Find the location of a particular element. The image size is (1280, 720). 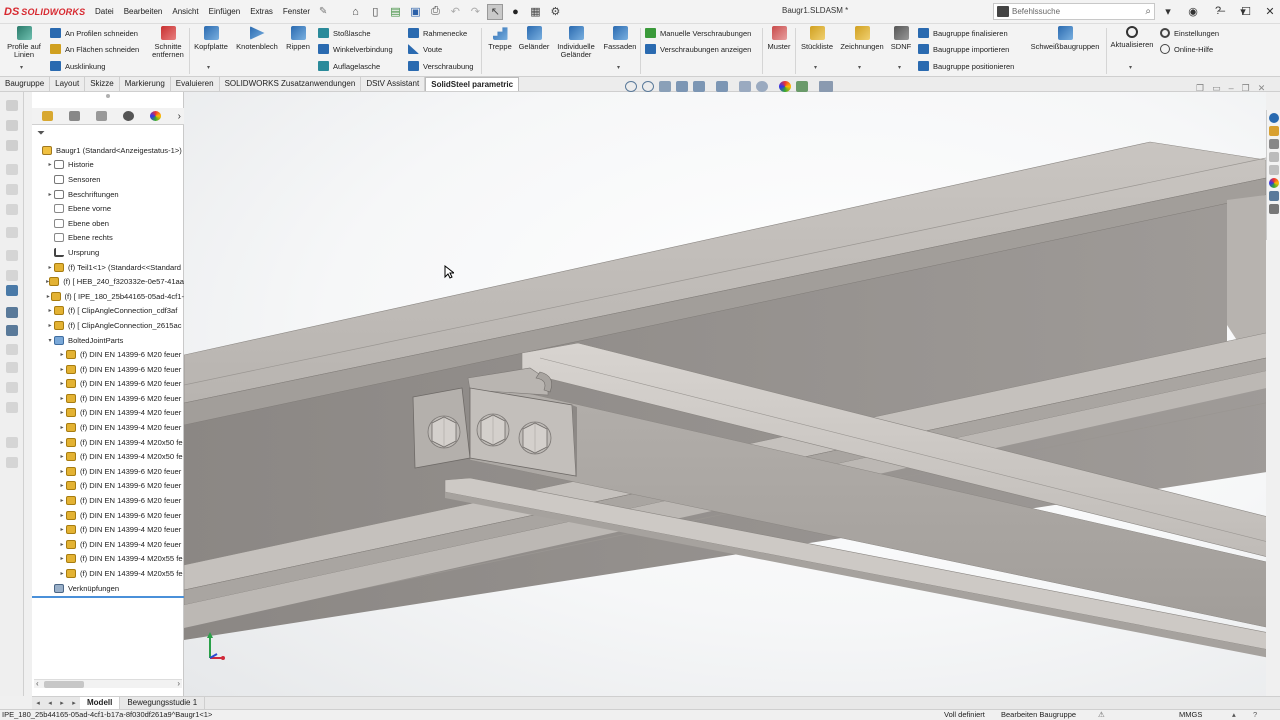

feature-manager-tab is located at coordinates (47, 116).